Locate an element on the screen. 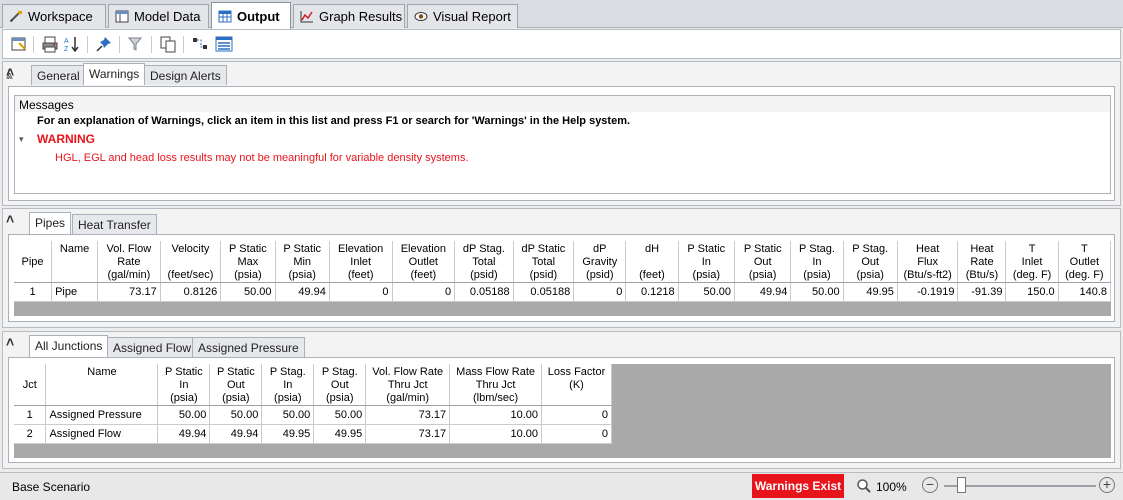 This screenshot has height=500, width=1123. expand-arrow-icon: ▾ is located at coordinates (21, 139).